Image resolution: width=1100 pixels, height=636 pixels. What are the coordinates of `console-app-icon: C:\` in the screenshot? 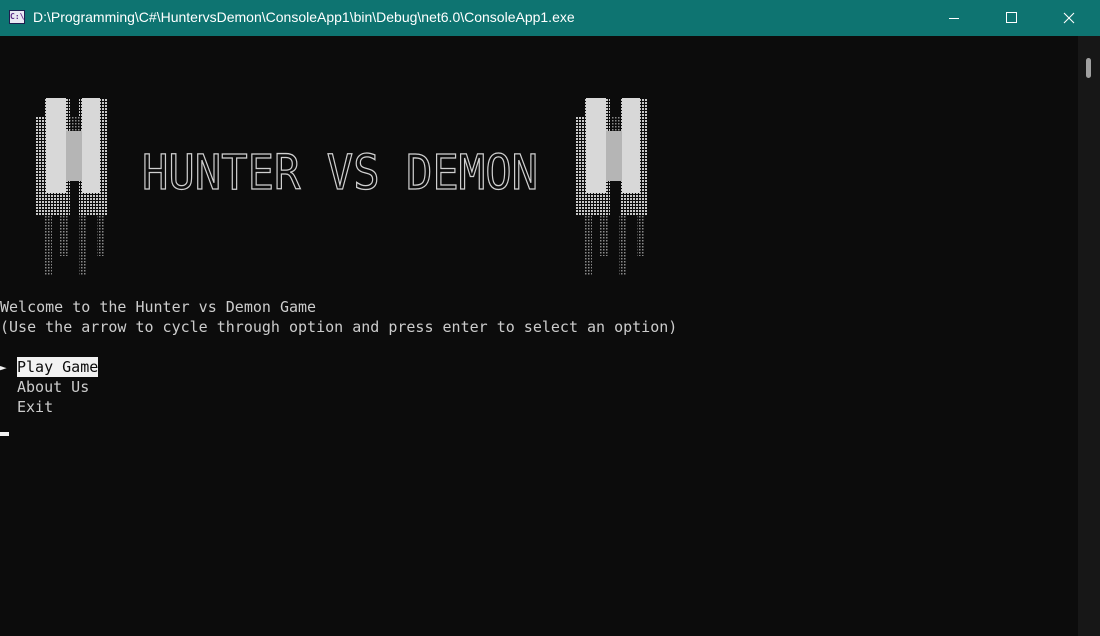 It's located at (17, 17).